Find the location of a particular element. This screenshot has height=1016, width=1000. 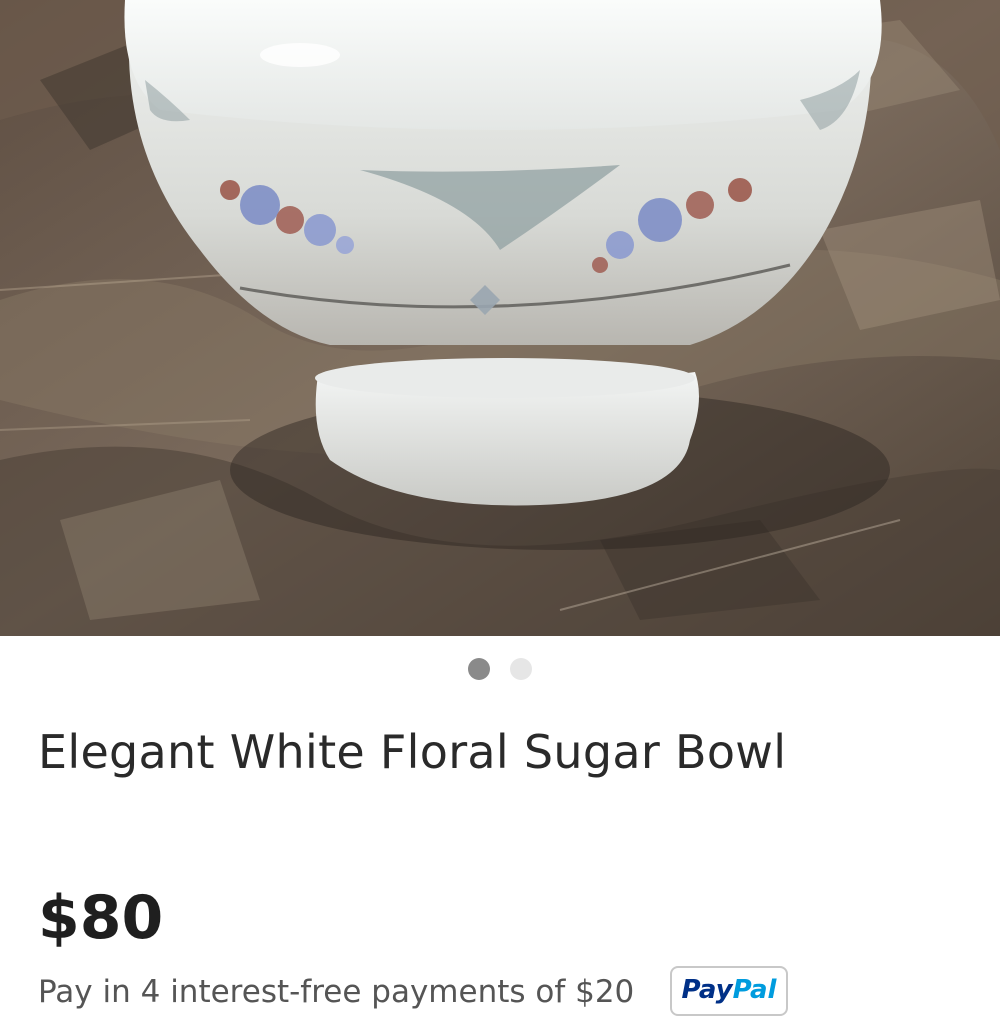

paypal-logo-pay: Pay is located at coordinates (707, 990).